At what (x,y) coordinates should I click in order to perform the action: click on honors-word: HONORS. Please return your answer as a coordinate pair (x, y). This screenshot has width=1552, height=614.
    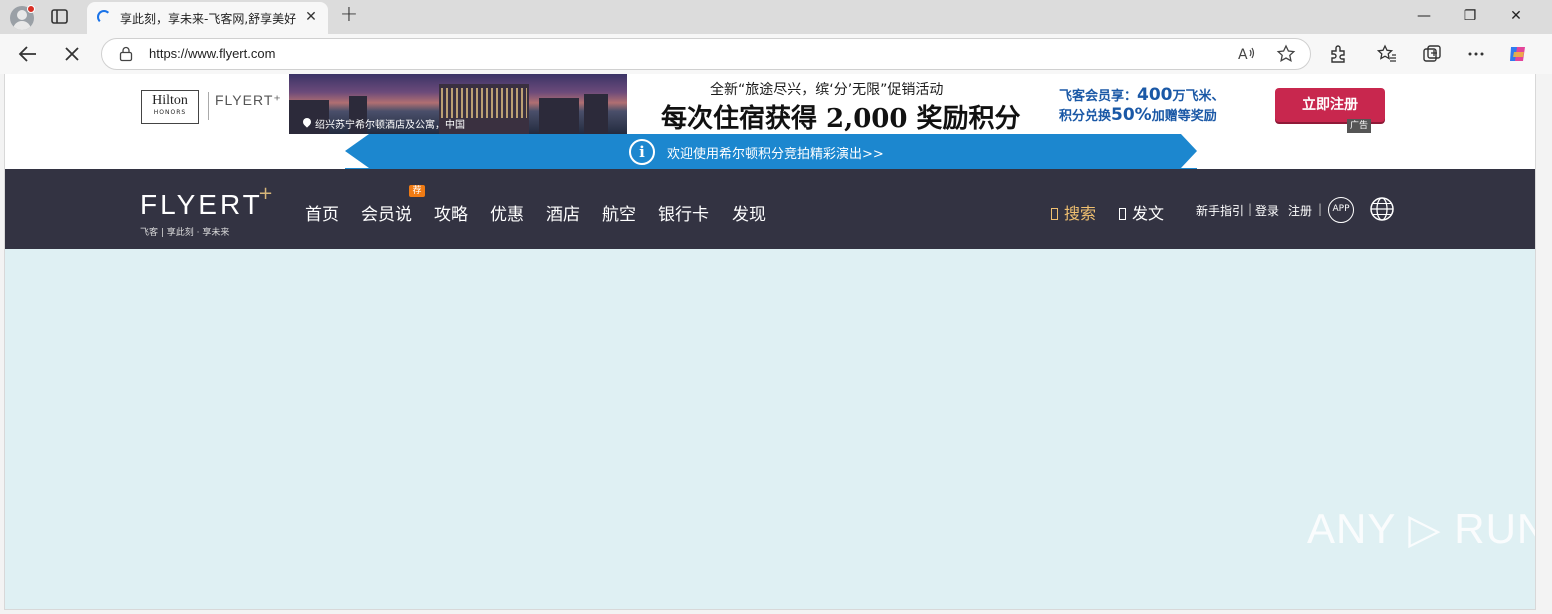
    Looking at the image, I should click on (170, 112).